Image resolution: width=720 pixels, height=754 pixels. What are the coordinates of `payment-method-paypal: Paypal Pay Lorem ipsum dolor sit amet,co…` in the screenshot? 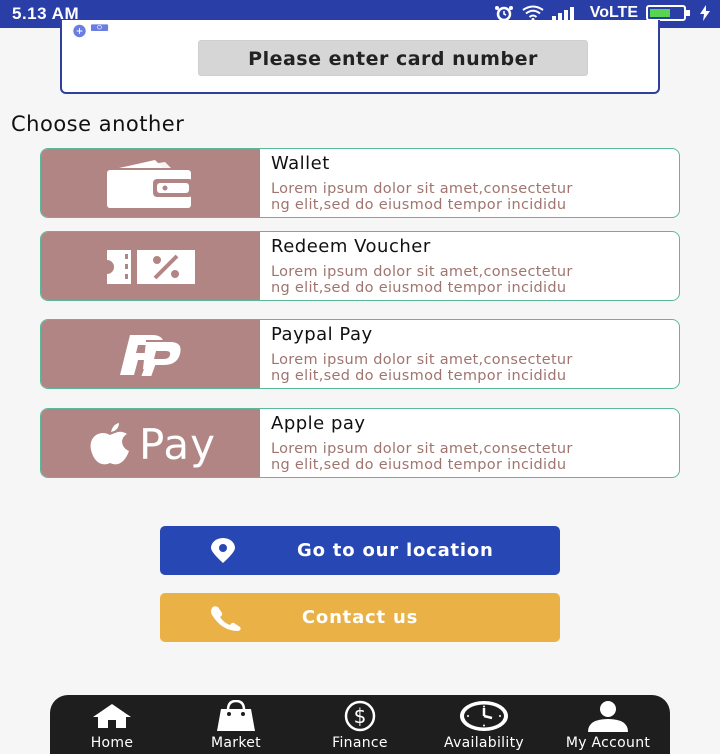 It's located at (360, 354).